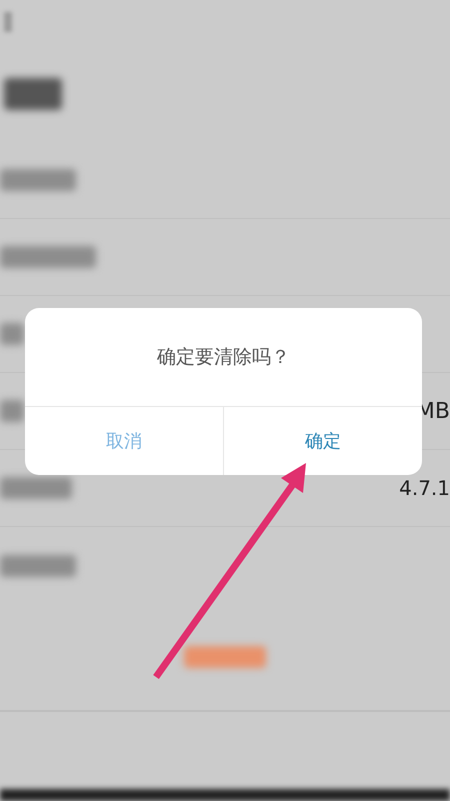 The image size is (450, 801). What do you see at coordinates (223, 357) in the screenshot?
I see `dialog-message: 确定要清除吗？` at bounding box center [223, 357].